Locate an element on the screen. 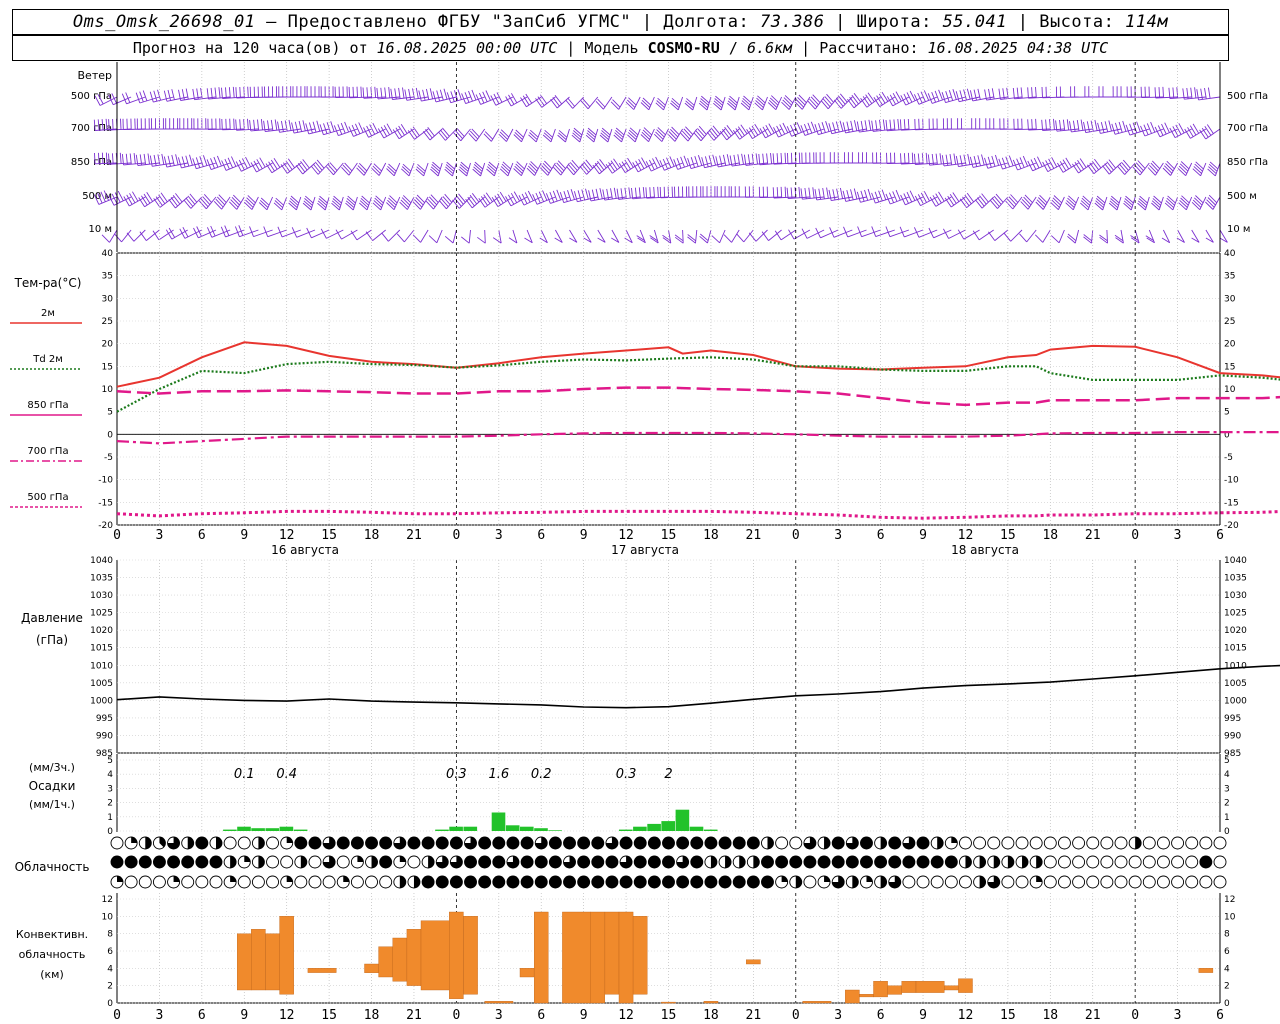 The width and height of the screenshot is (1280, 1024). time-tick-label-bottom: 6 is located at coordinates (881, 1015).